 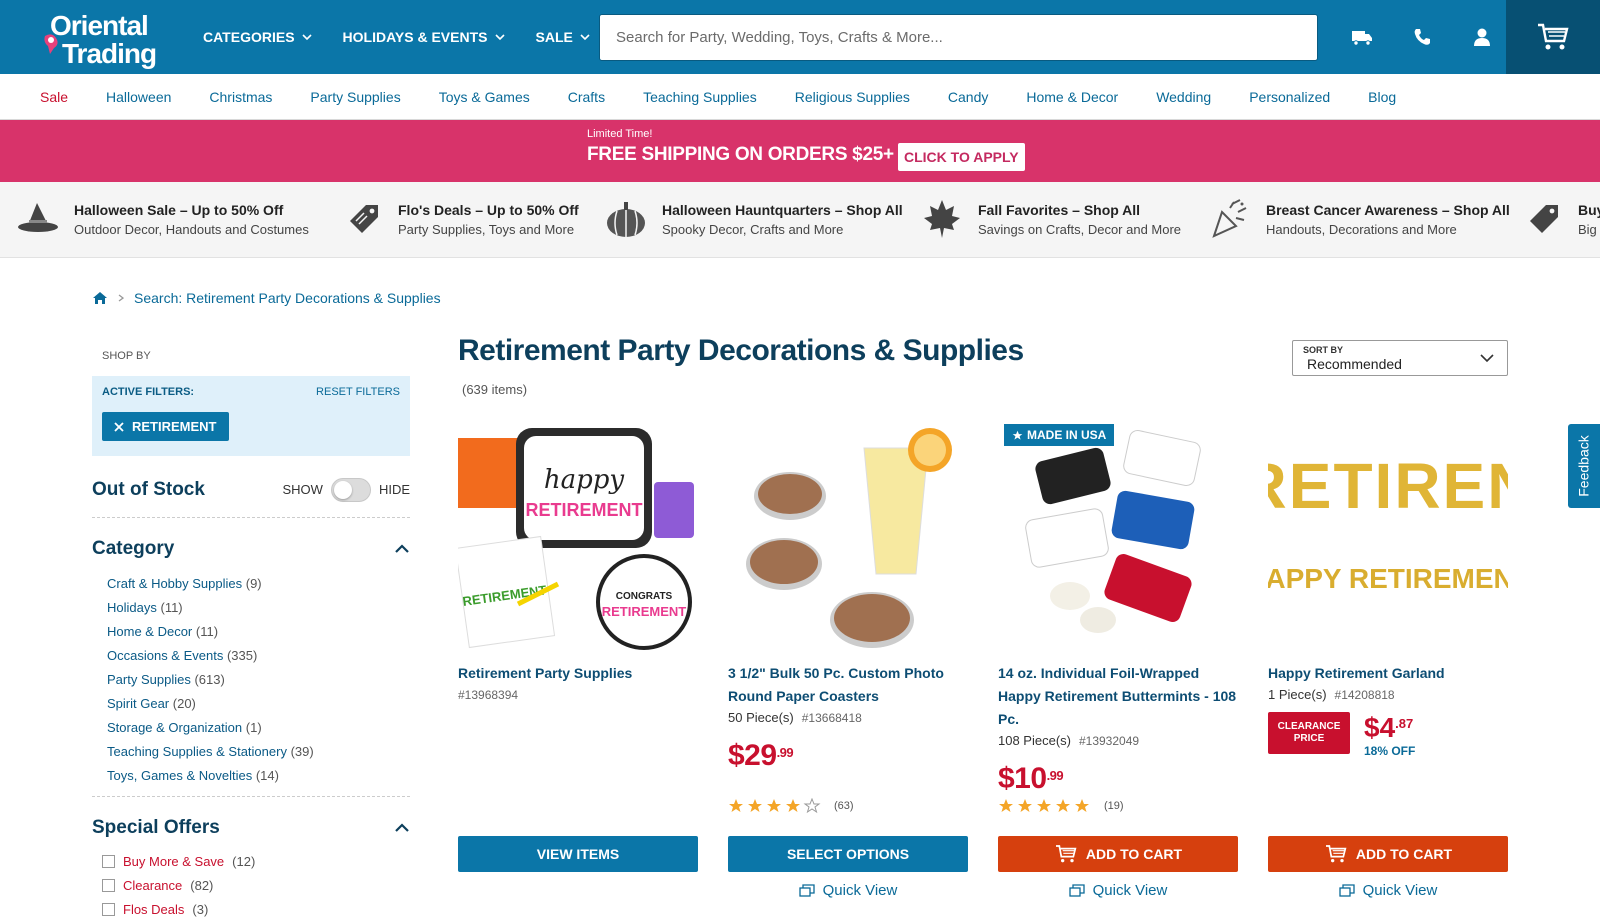 I want to click on category-option: Party Supplies (613), so click(x=258, y=680).